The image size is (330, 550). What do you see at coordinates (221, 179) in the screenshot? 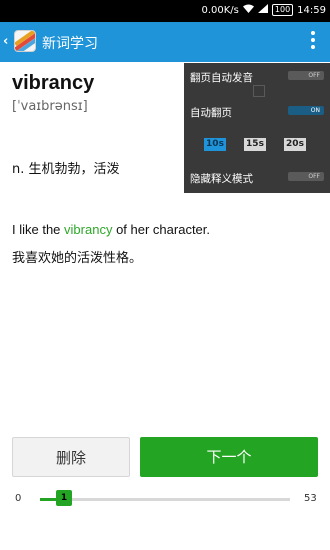
I see `hide-definition-label: 隐藏释义模式` at bounding box center [221, 179].